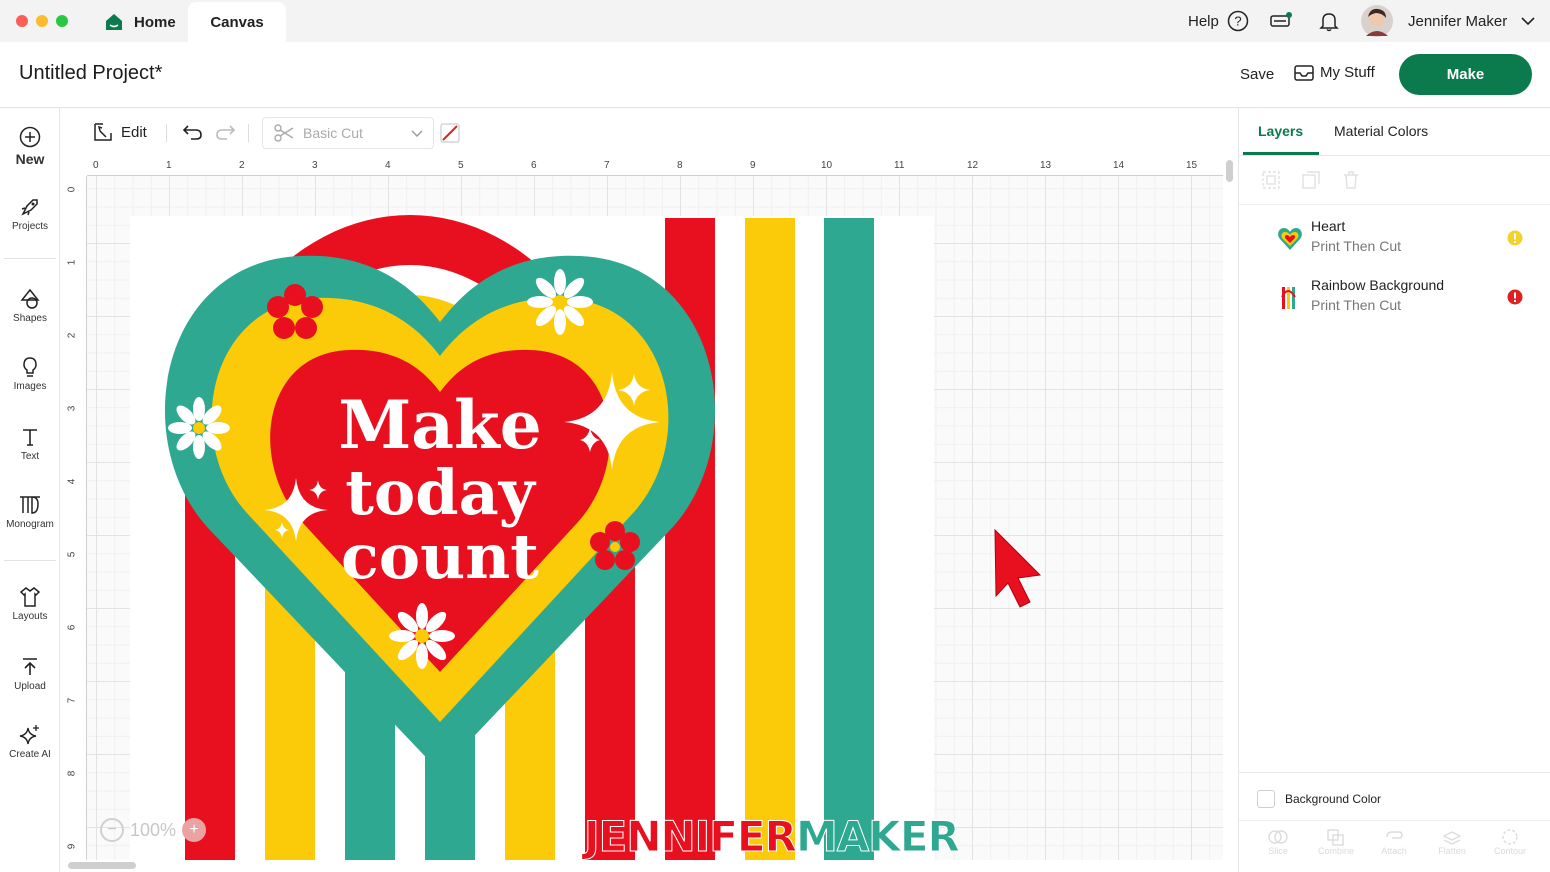 This screenshot has height=872, width=1550. What do you see at coordinates (1394, 772) in the screenshot?
I see `panel-footer-divider` at bounding box center [1394, 772].